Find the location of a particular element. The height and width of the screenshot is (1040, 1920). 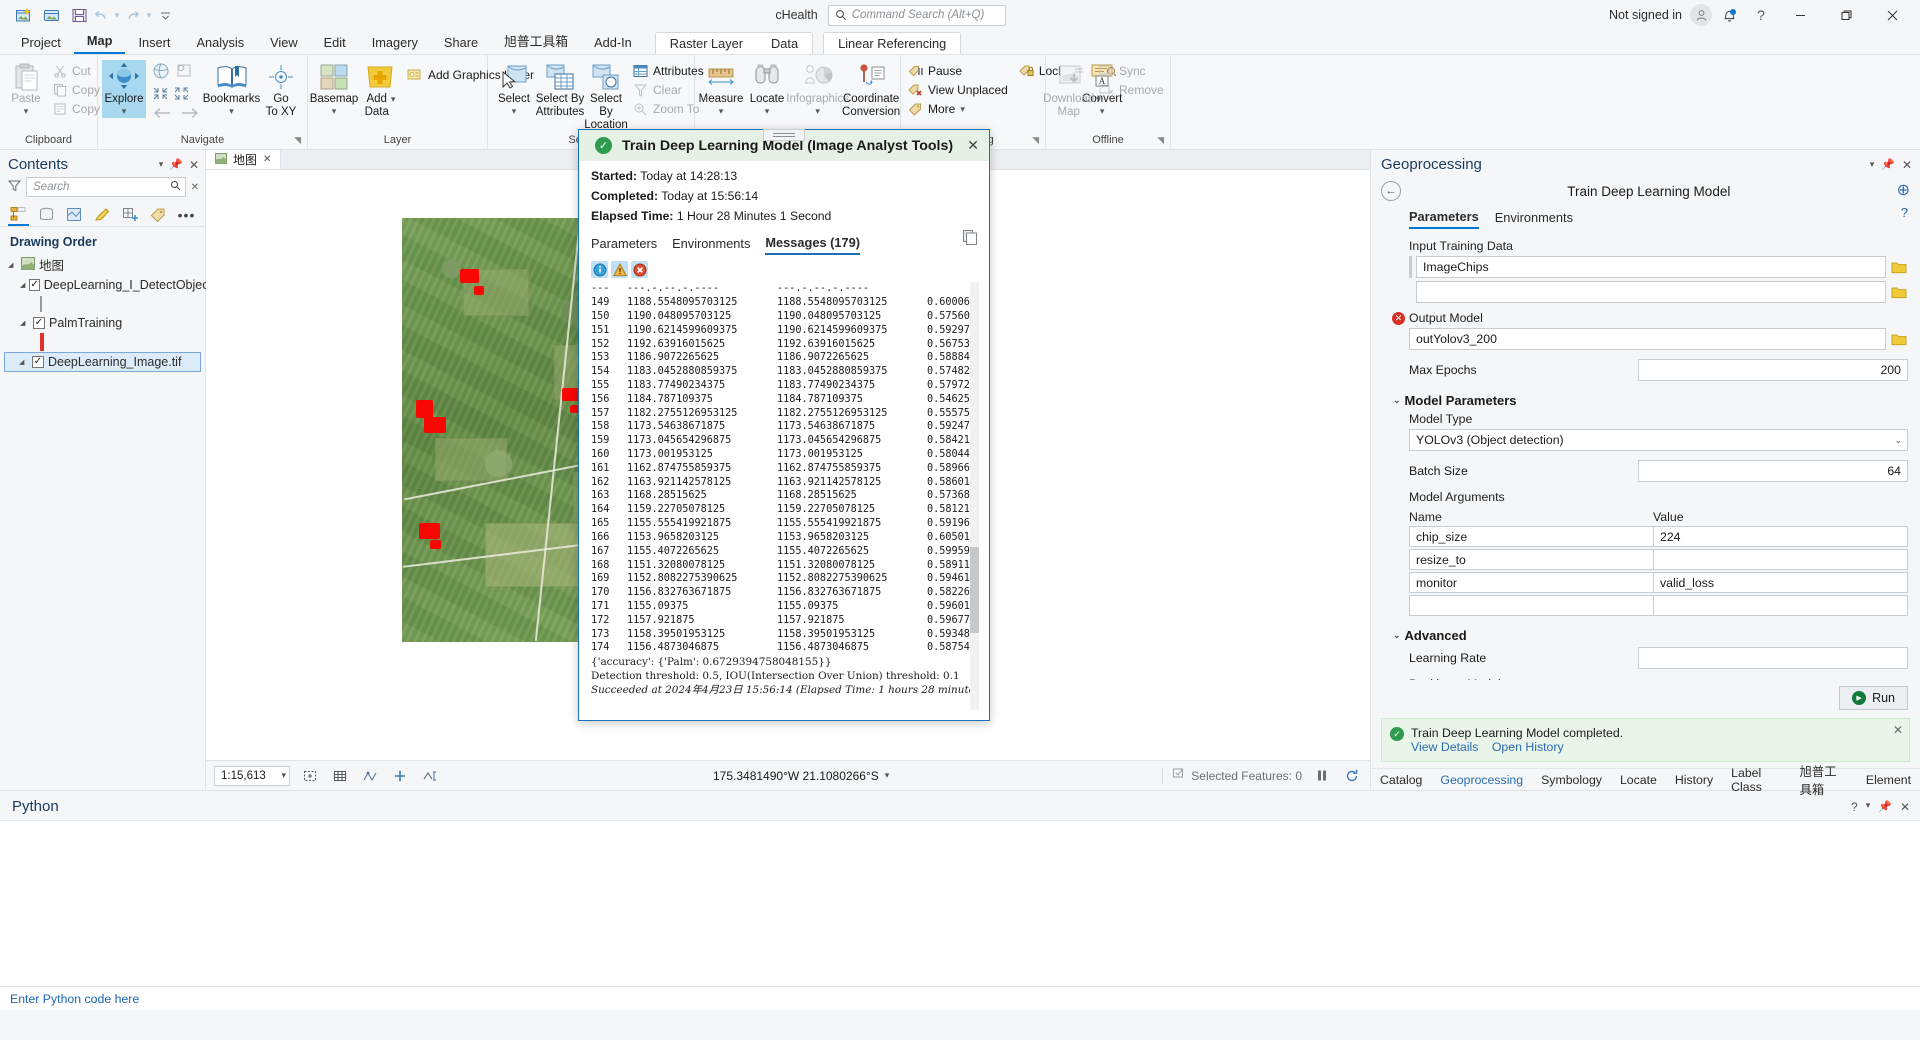

undo-dropdown-icon: ▾ is located at coordinates (117, 15).